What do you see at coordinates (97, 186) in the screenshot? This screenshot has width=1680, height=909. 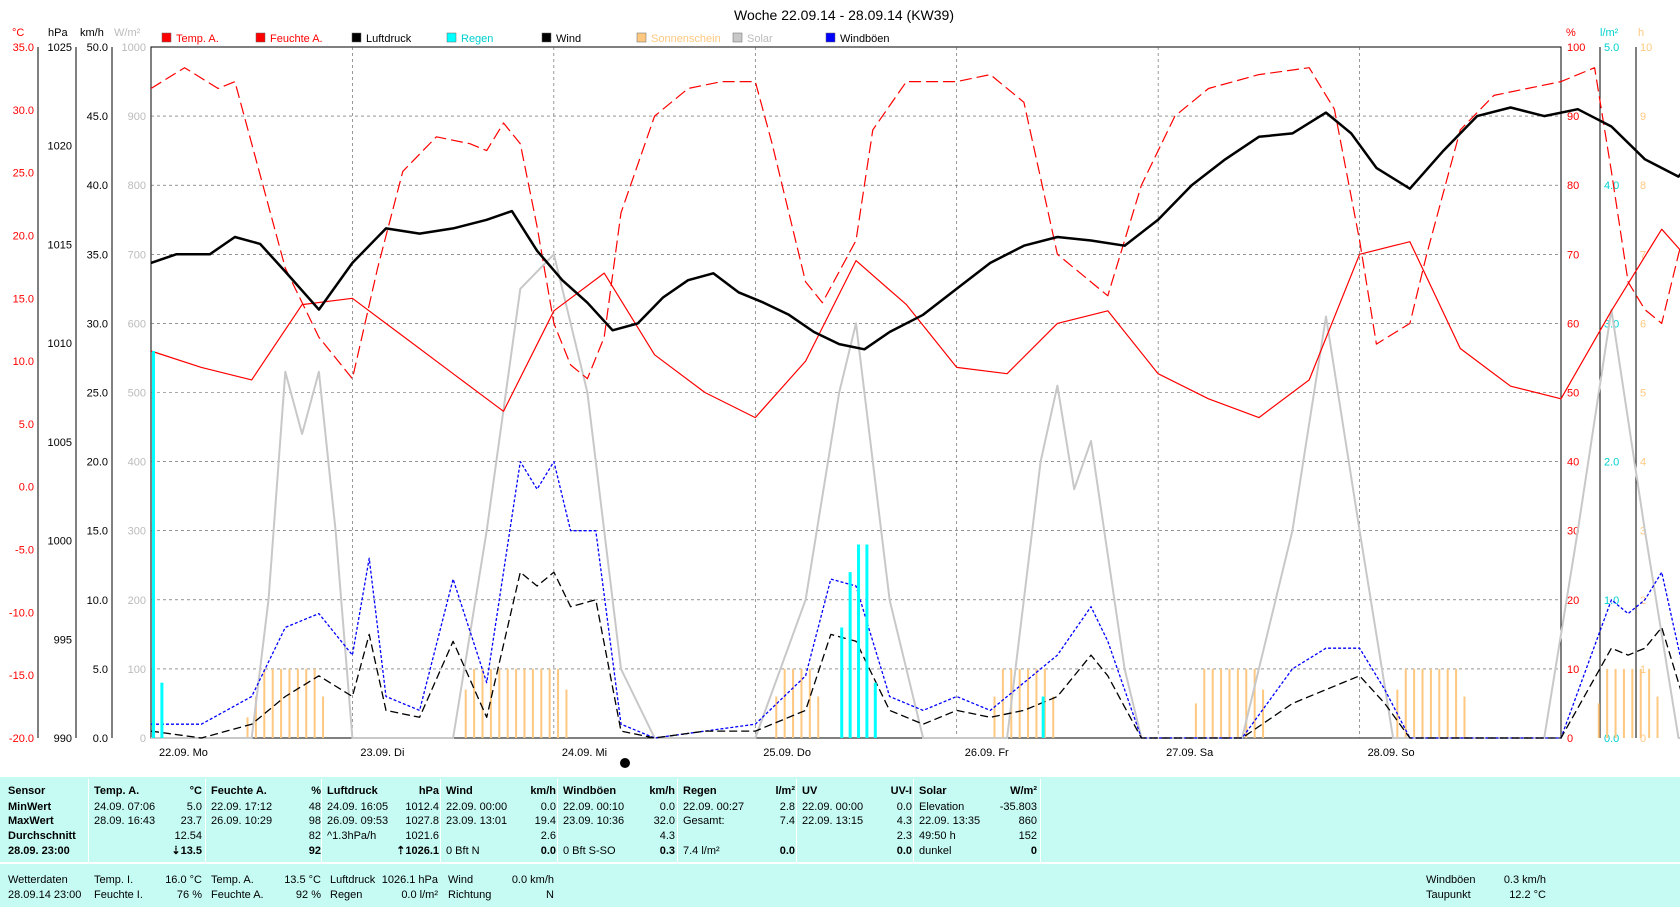 I see `wind-tick: 40.0` at bounding box center [97, 186].